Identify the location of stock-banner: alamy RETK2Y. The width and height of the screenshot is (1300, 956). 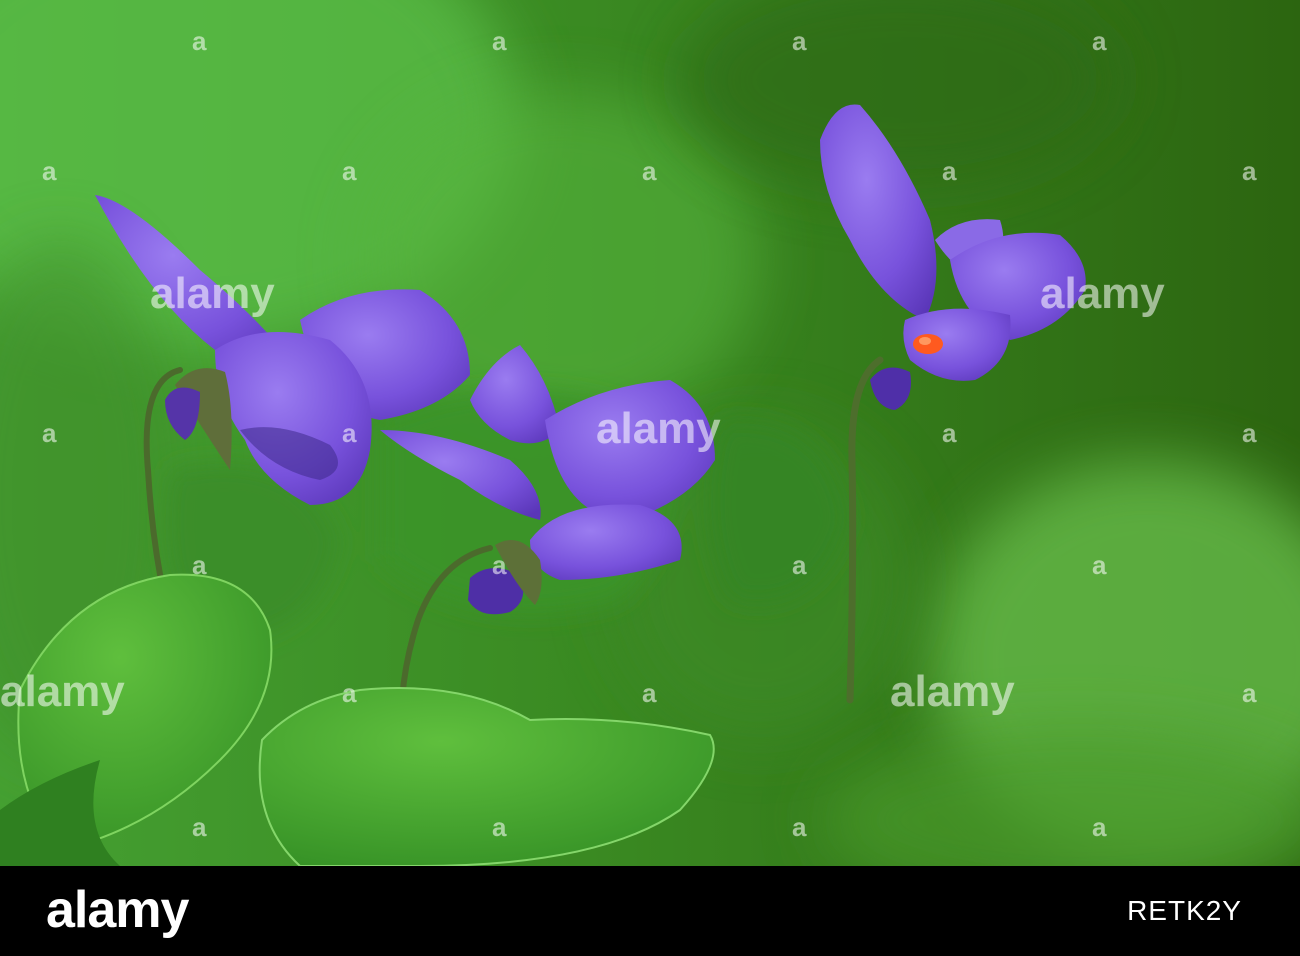
(650, 911).